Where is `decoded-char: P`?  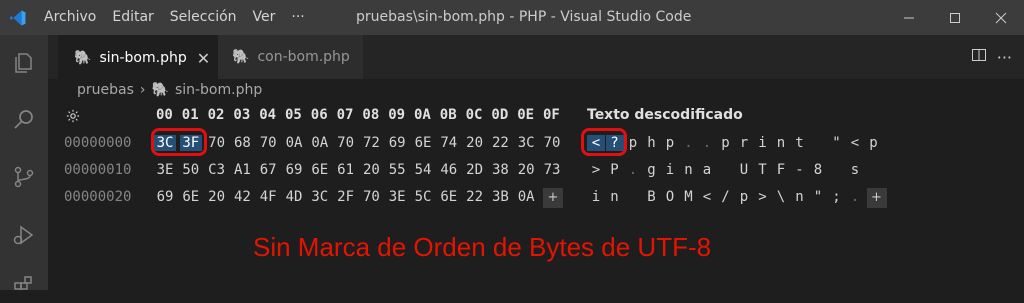 decoded-char: P is located at coordinates (615, 170).